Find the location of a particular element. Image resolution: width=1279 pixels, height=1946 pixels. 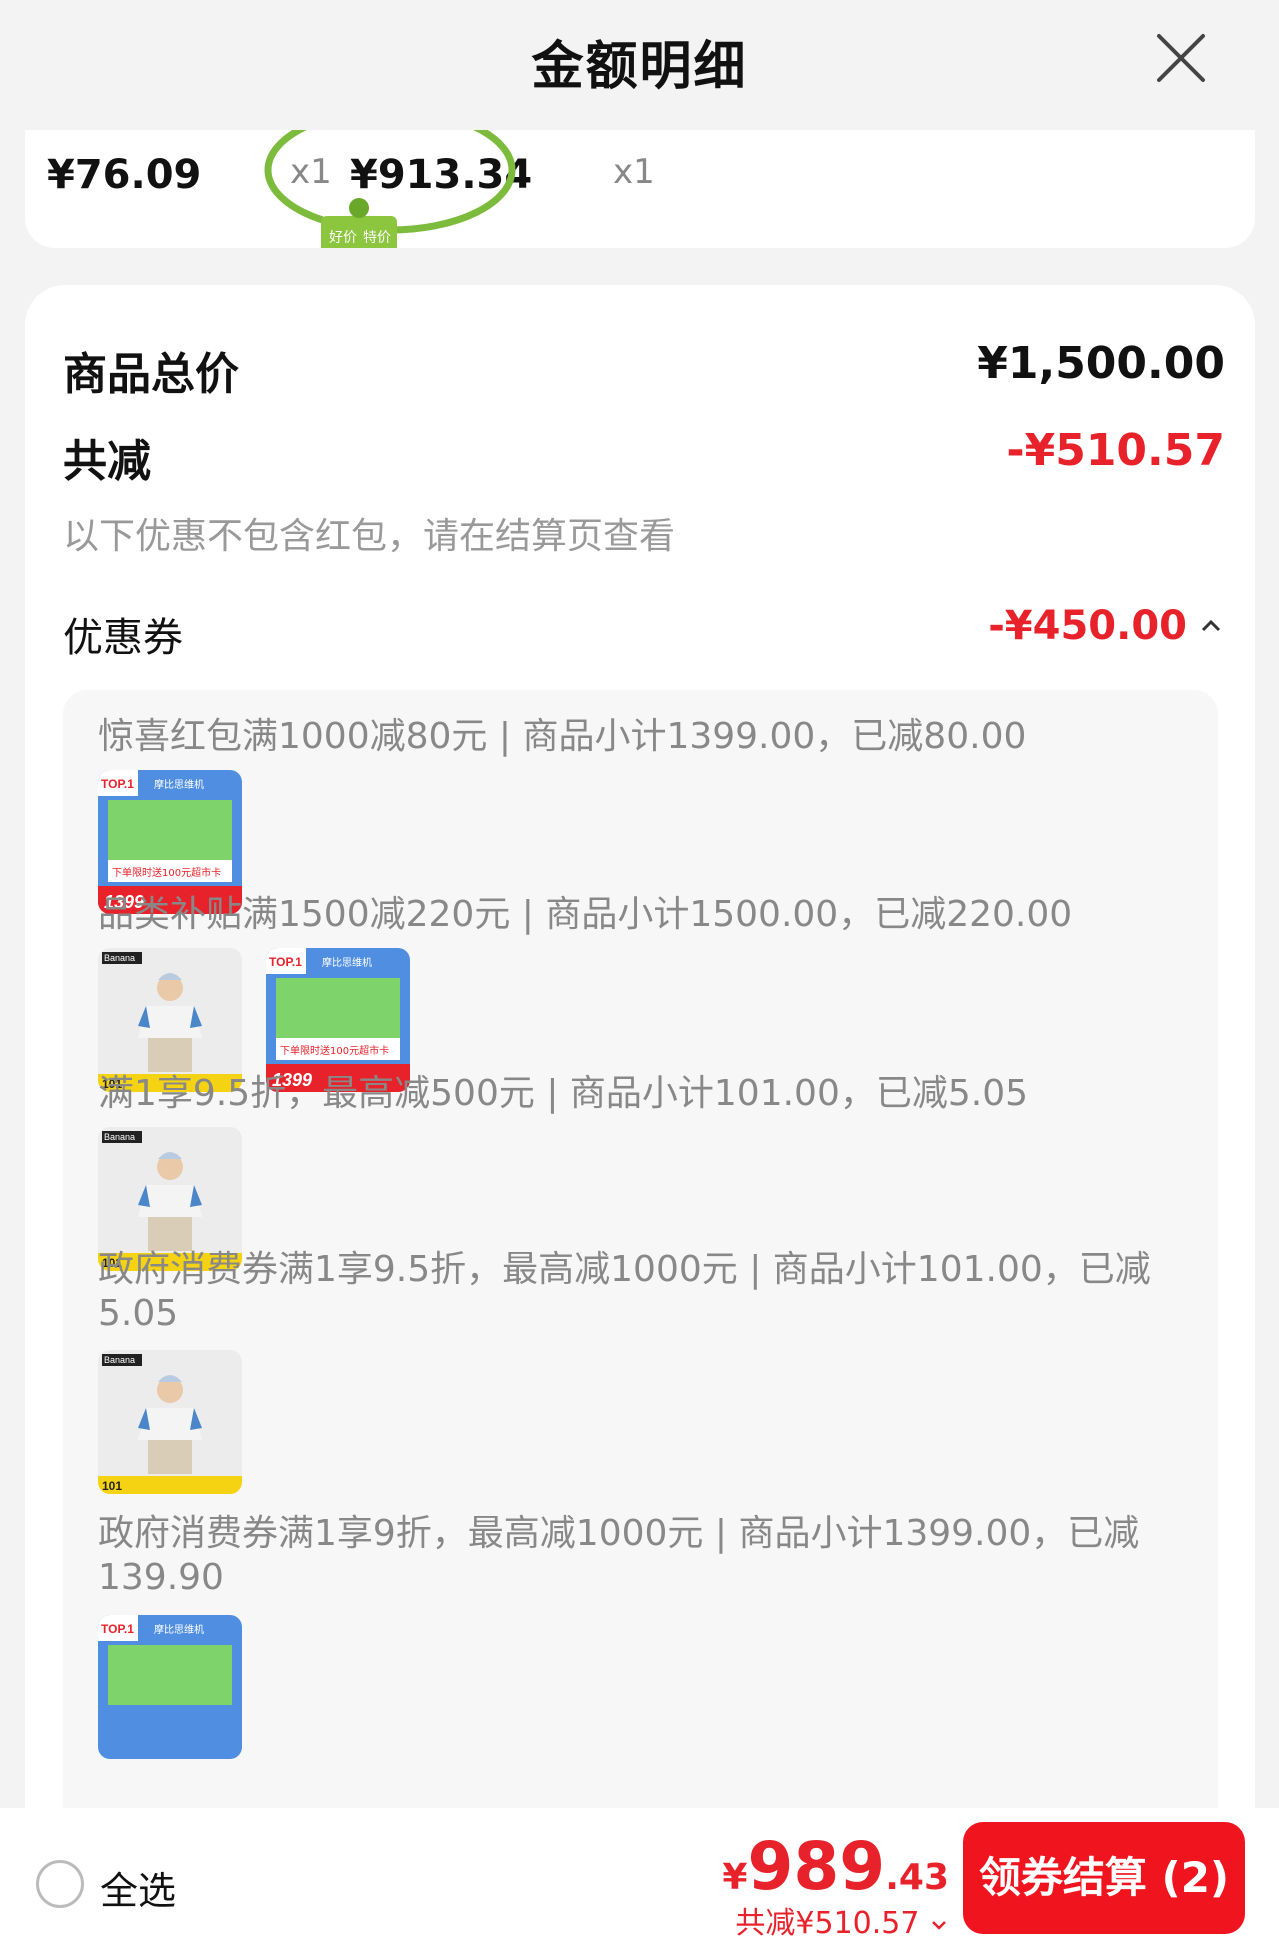

select-all-radio is located at coordinates (60, 1884).